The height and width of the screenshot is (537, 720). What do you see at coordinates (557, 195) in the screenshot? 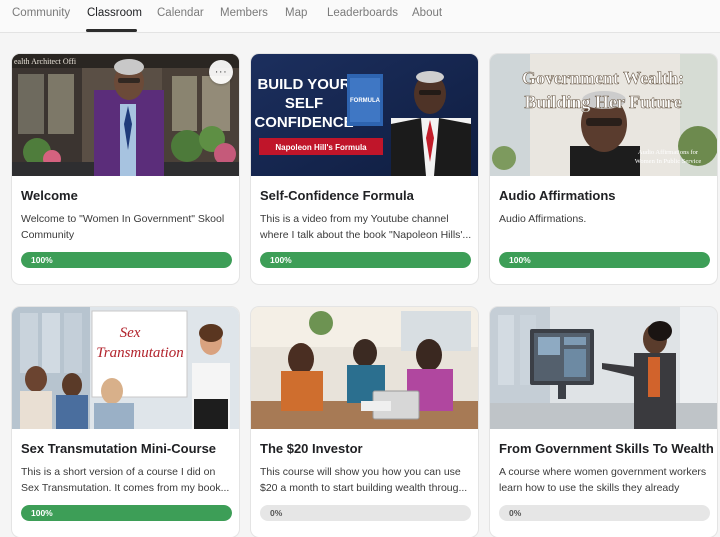
I see `course-title: Audio Affirmations` at bounding box center [557, 195].